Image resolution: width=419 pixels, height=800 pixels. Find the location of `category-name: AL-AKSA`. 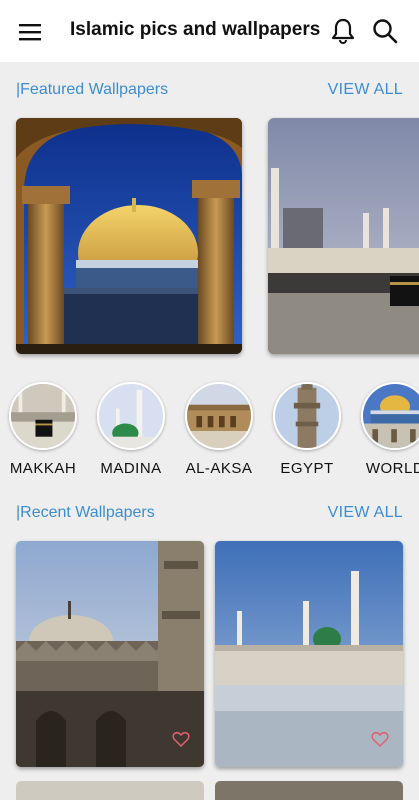

category-name: AL-AKSA is located at coordinates (219, 468).